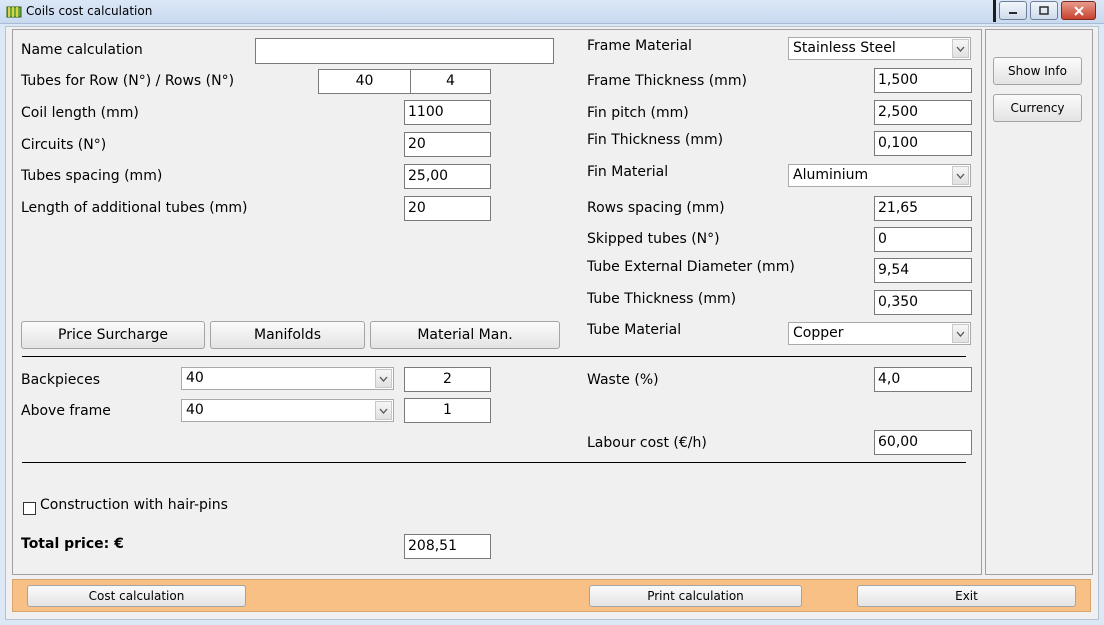 The height and width of the screenshot is (625, 1104). I want to click on tubes-rows-label: Tubes for Row (N°) / Rows (N°), so click(128, 81).